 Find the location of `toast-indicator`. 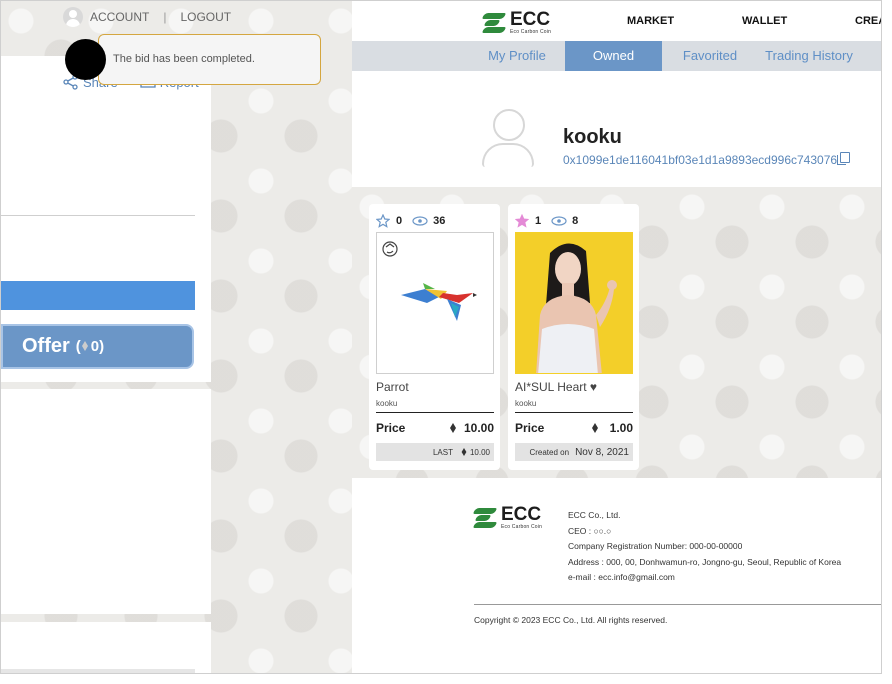

toast-indicator is located at coordinates (85, 59).